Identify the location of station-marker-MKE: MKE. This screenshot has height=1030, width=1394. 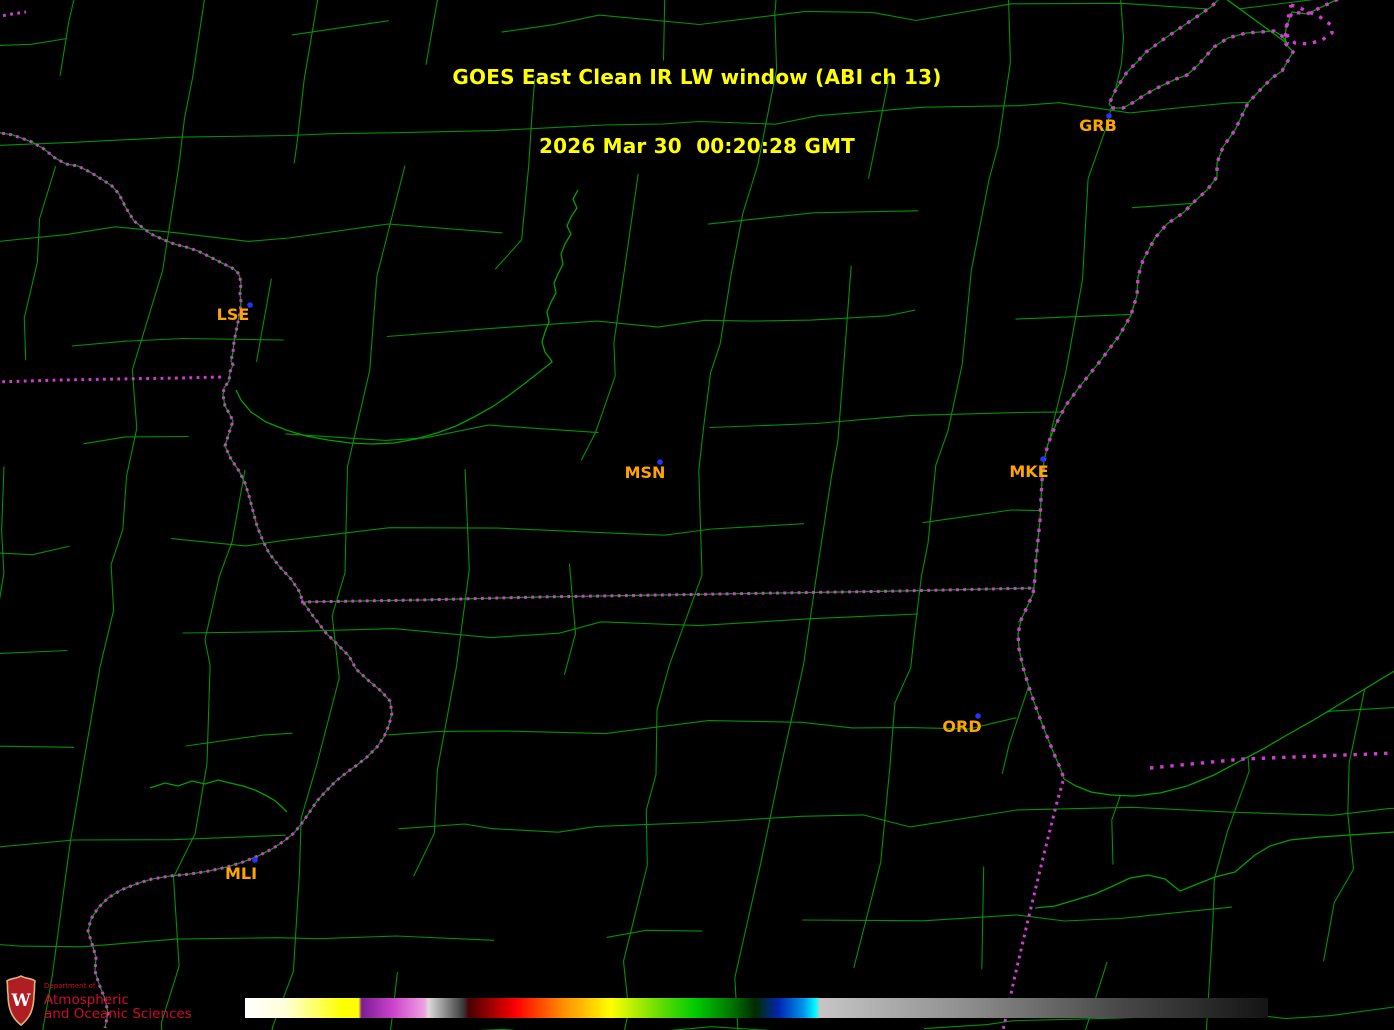
(1029, 468).